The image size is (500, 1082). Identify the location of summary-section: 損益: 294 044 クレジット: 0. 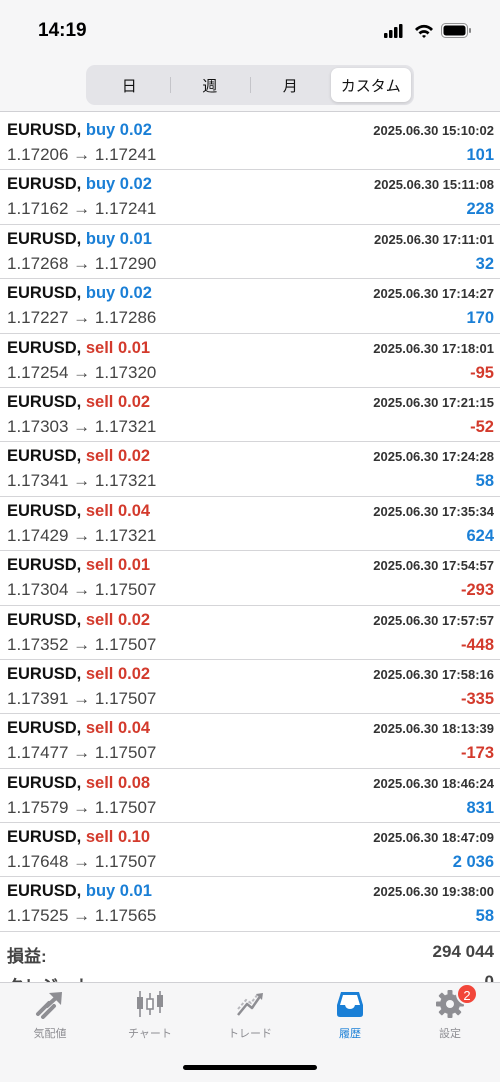
(250, 960).